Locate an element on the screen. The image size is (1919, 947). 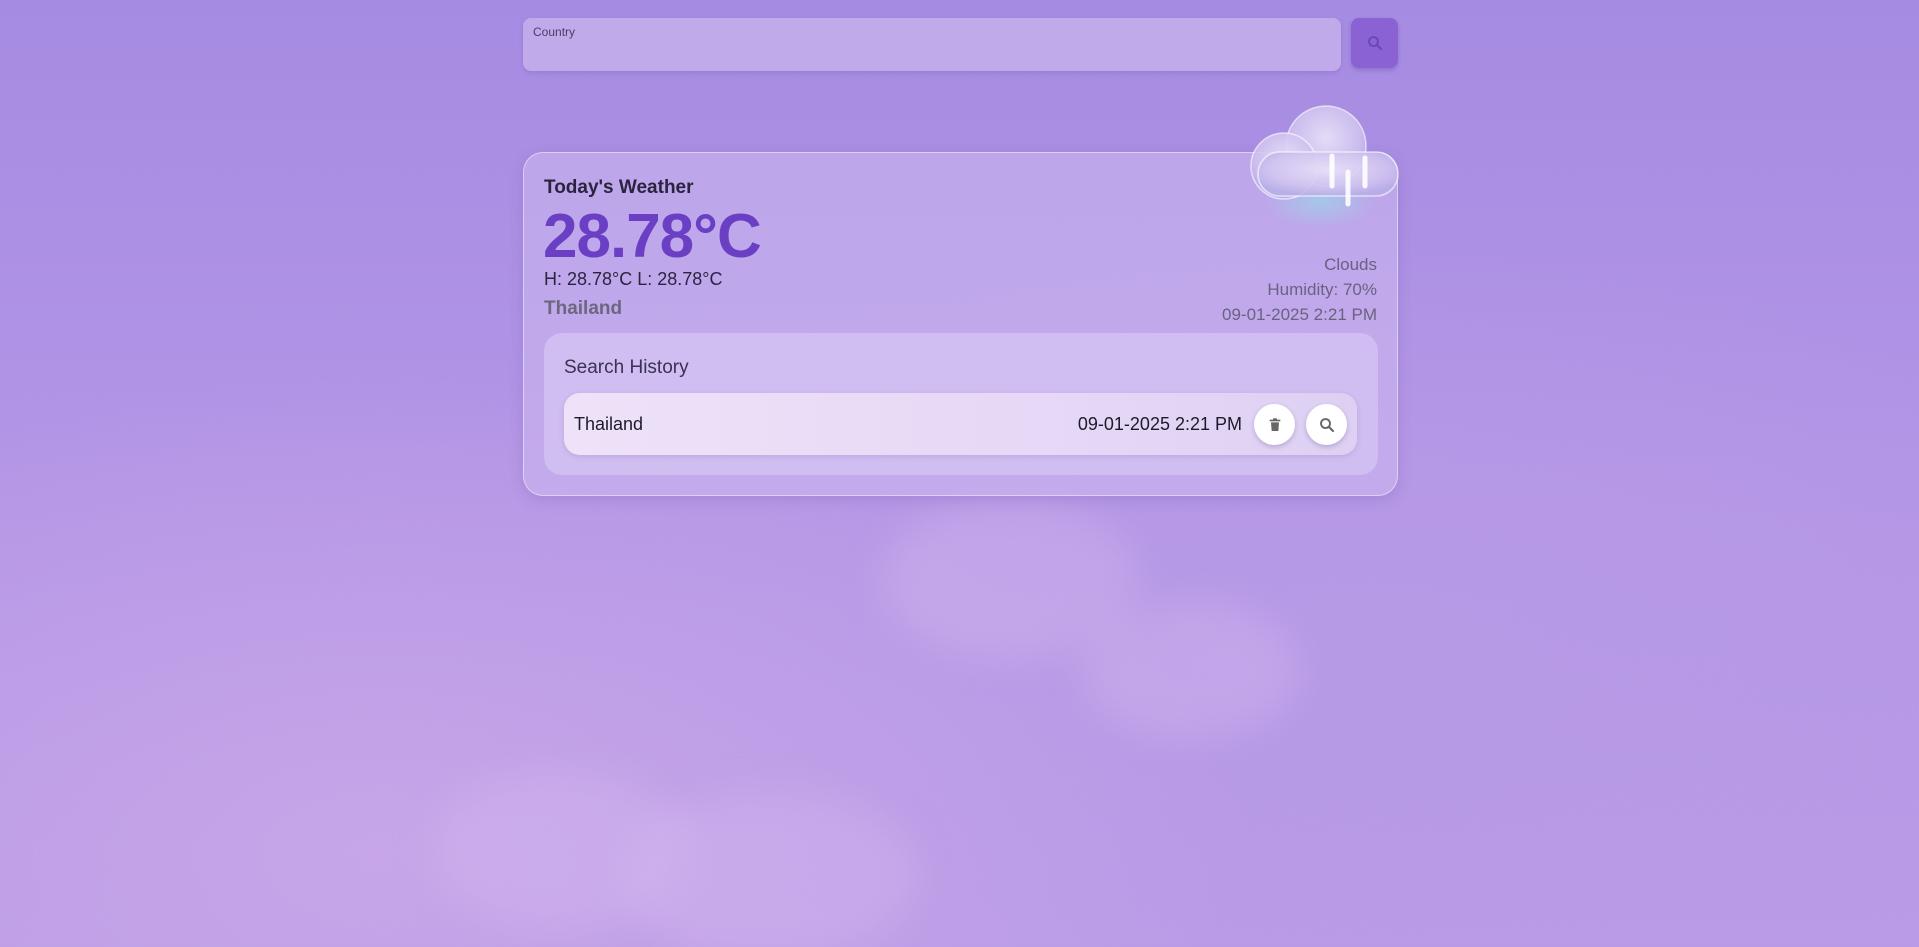
search-history-title: Search History is located at coordinates (626, 367).